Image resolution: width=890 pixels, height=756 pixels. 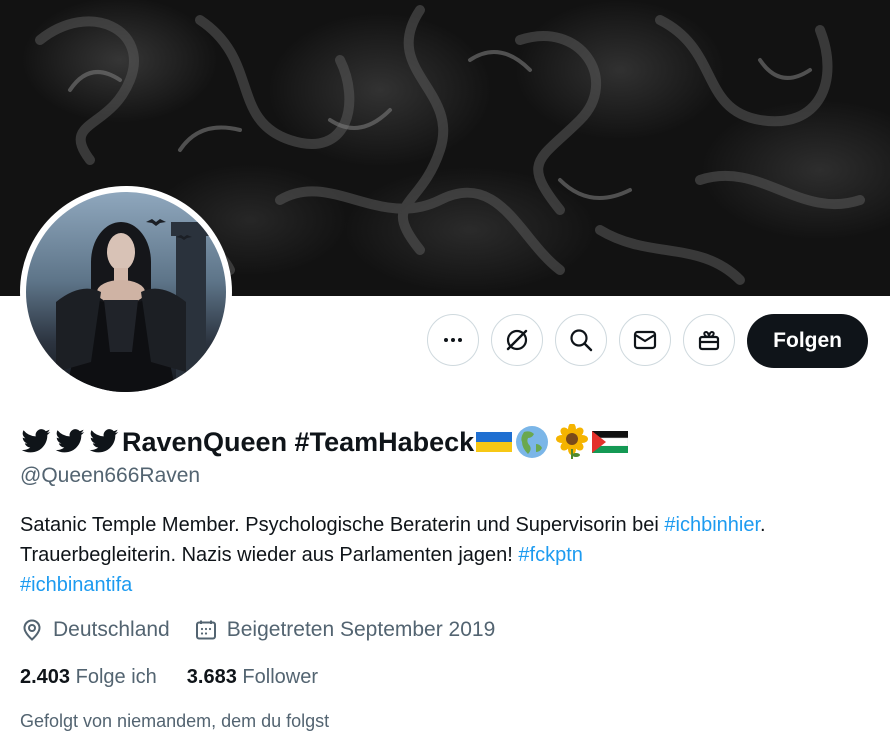 I want to click on display-name-text: RavenQueen #TeamHabeck, so click(x=298, y=441).